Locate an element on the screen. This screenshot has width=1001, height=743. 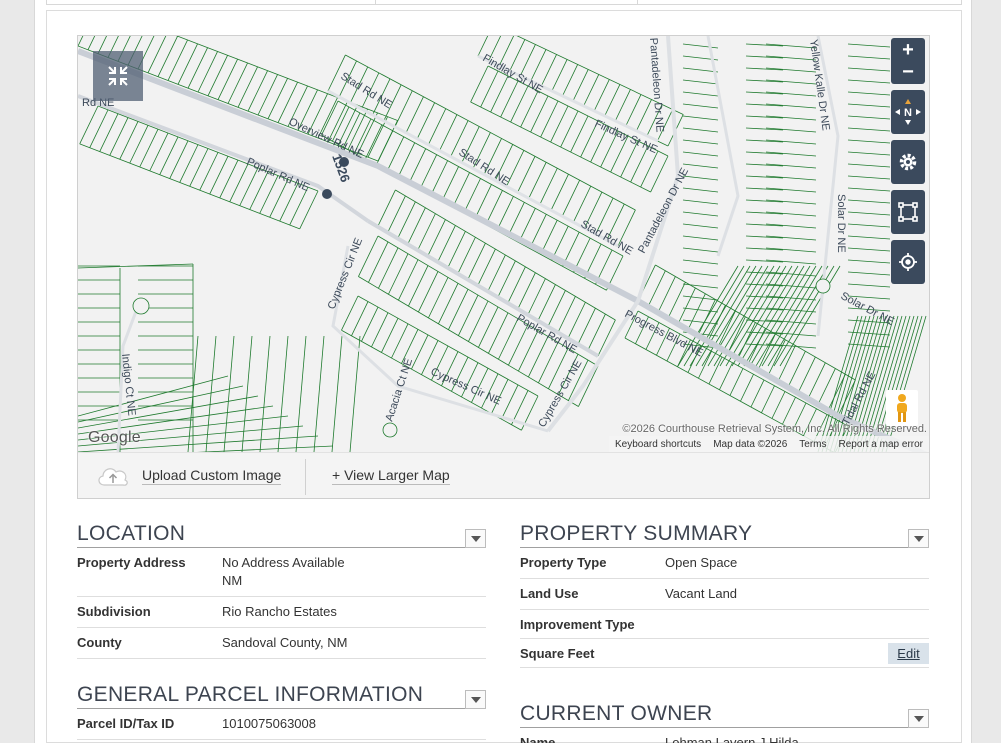
collapse-map-button is located at coordinates (118, 76).